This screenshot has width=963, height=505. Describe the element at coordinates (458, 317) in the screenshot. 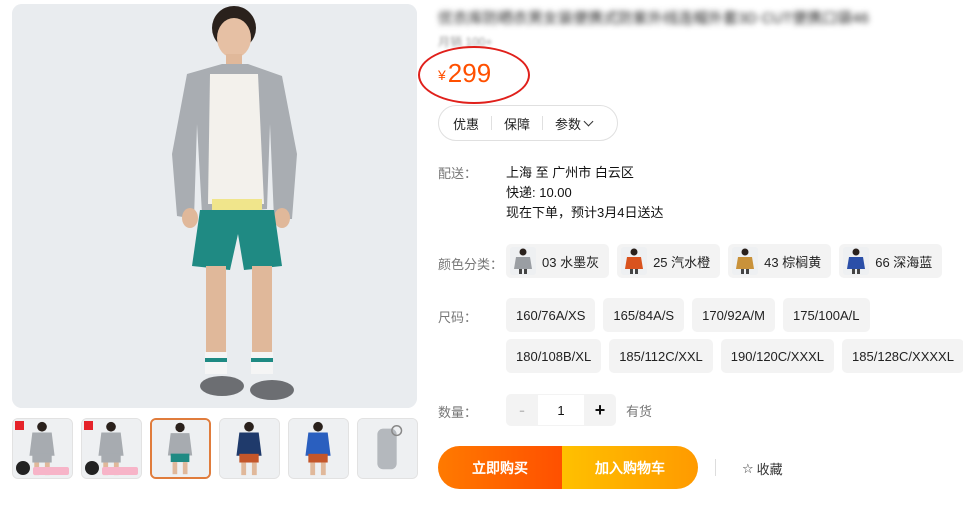

I see `size-label: 尺码：` at that location.